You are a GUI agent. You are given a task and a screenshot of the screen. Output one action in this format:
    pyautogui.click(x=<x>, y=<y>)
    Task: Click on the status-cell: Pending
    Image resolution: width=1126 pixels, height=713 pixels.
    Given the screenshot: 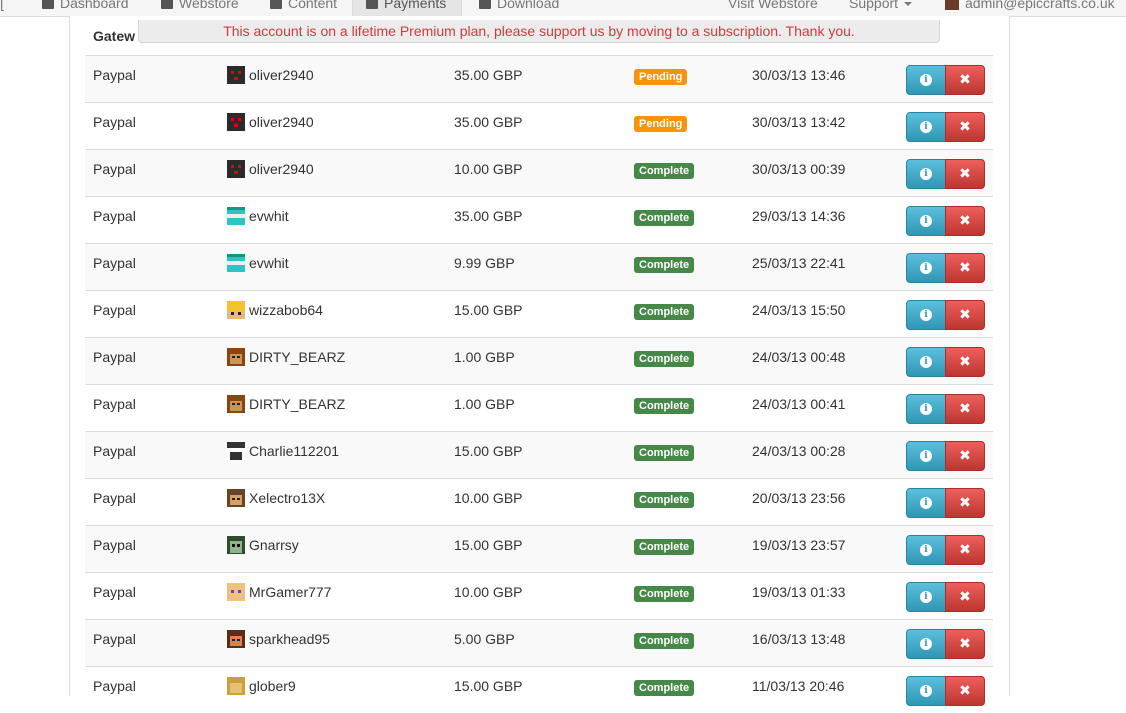 What is the action you would take?
    pyautogui.click(x=661, y=123)
    